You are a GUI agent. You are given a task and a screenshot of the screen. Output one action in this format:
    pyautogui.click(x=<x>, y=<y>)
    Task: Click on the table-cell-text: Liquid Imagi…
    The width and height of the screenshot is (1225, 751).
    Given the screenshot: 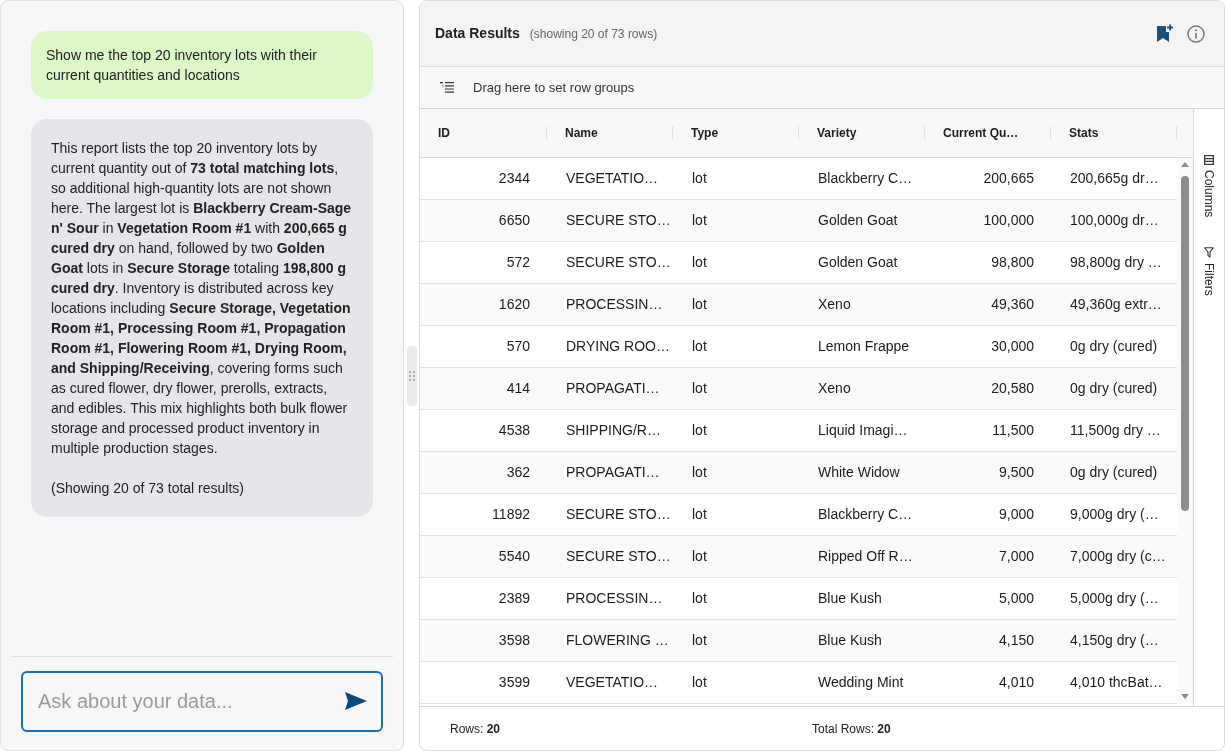 What is the action you would take?
    pyautogui.click(x=863, y=430)
    